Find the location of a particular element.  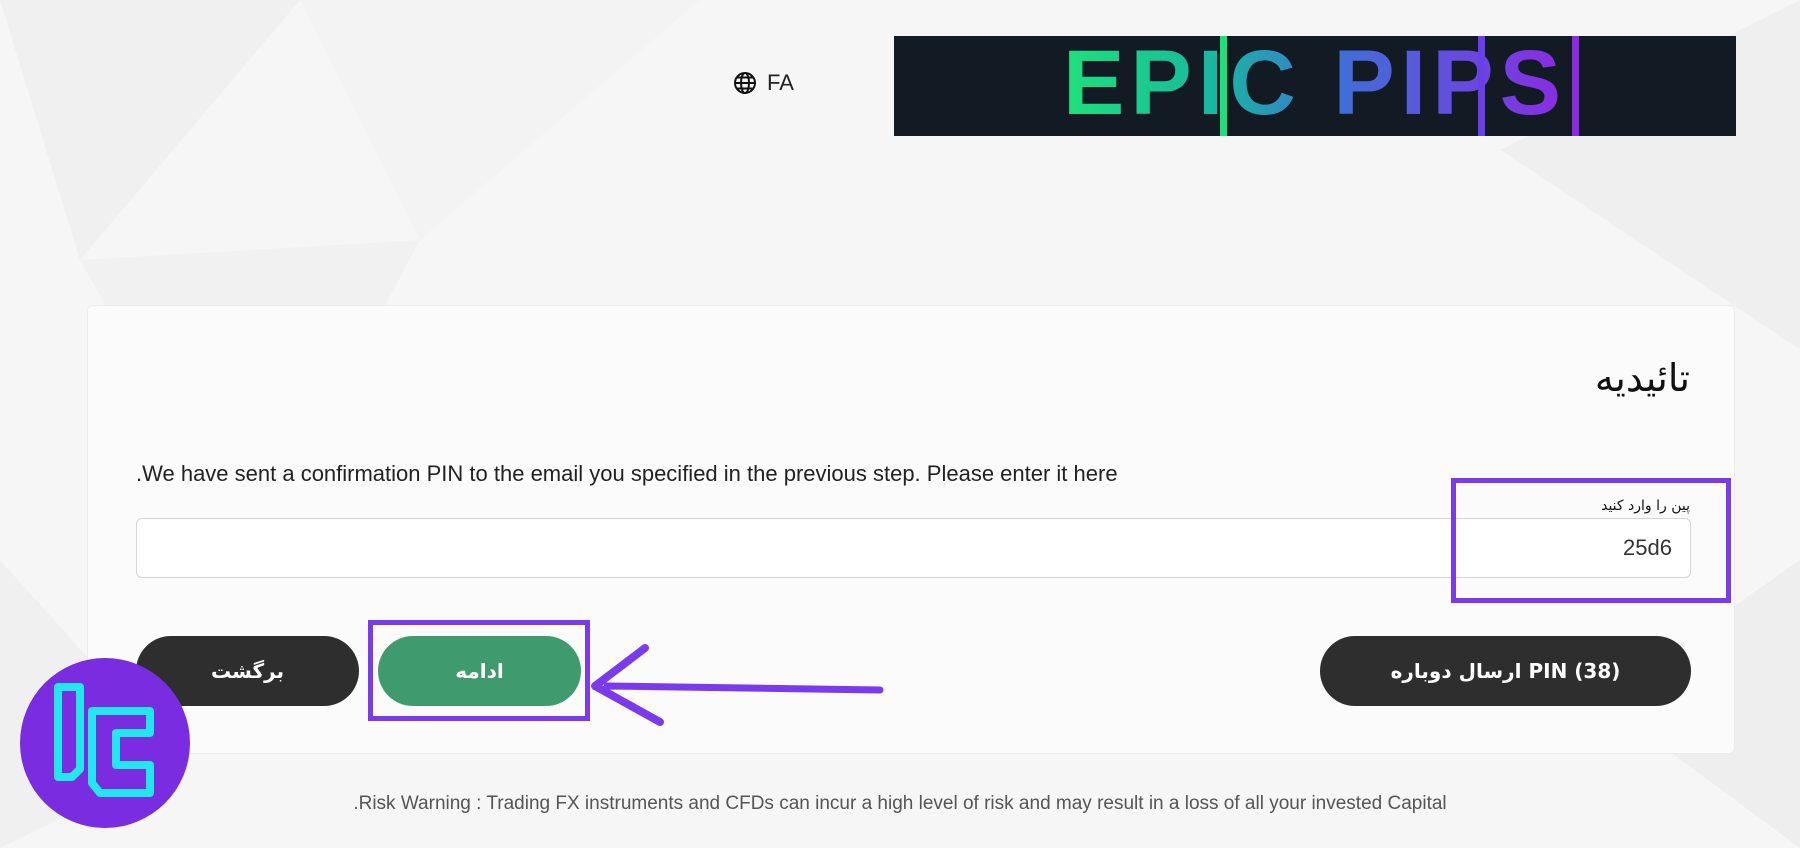

pin-input is located at coordinates (913, 548).